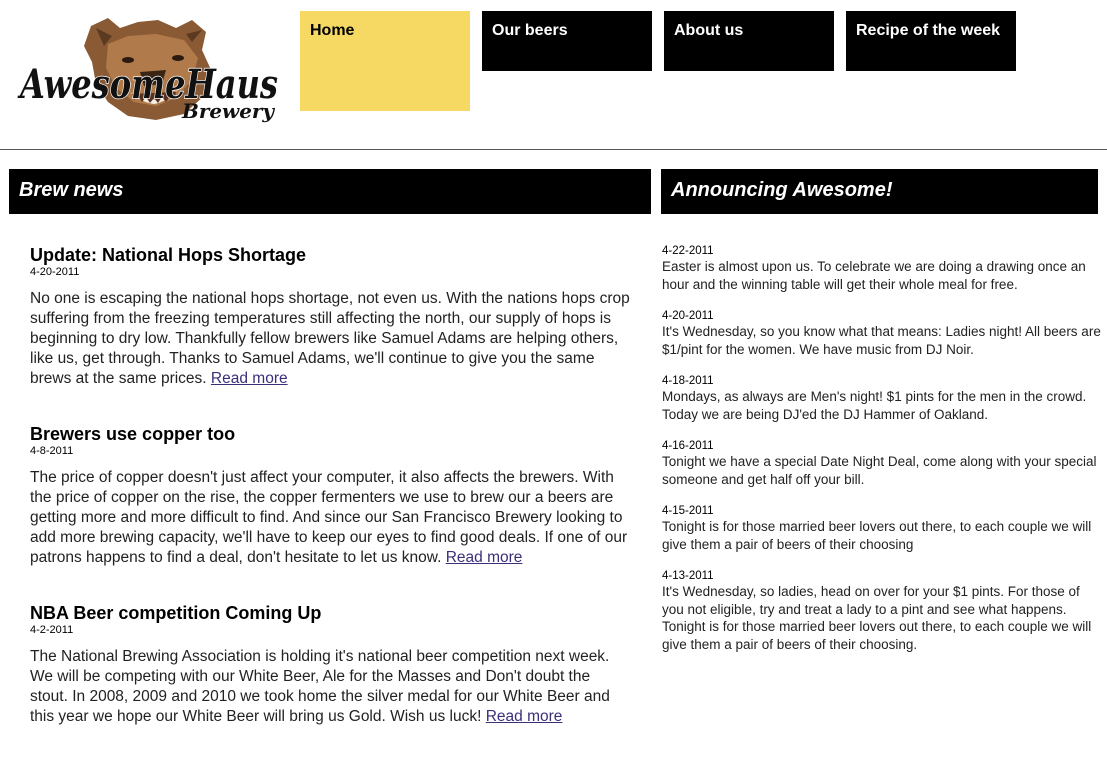  I want to click on brew-news-header: Brew news, so click(330, 191).